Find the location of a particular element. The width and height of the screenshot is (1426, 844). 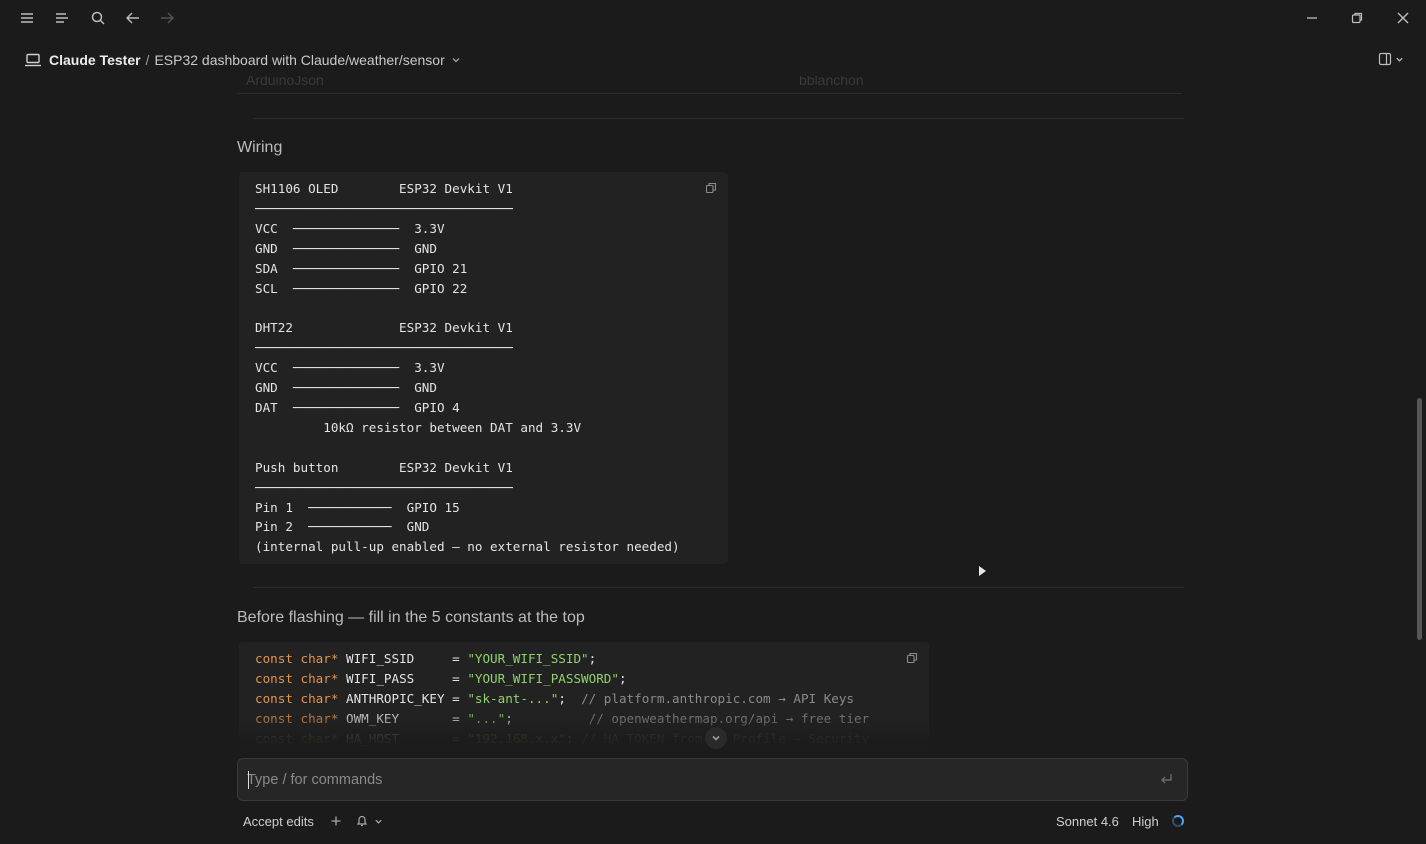

effort-selector: High is located at coordinates (1145, 821).